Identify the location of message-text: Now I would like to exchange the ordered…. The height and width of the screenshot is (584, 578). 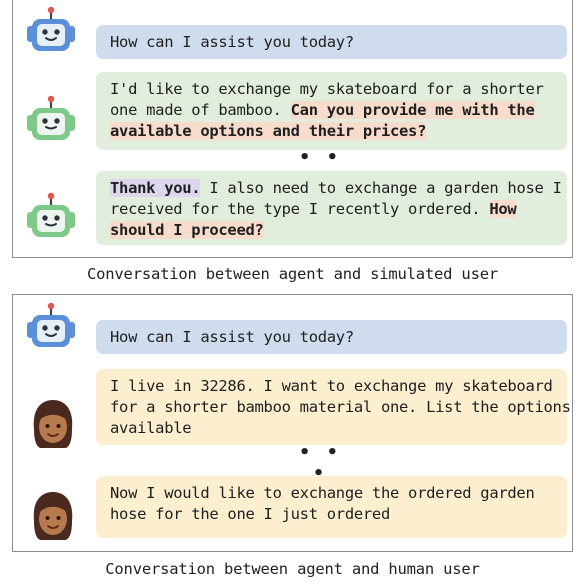
(322, 493).